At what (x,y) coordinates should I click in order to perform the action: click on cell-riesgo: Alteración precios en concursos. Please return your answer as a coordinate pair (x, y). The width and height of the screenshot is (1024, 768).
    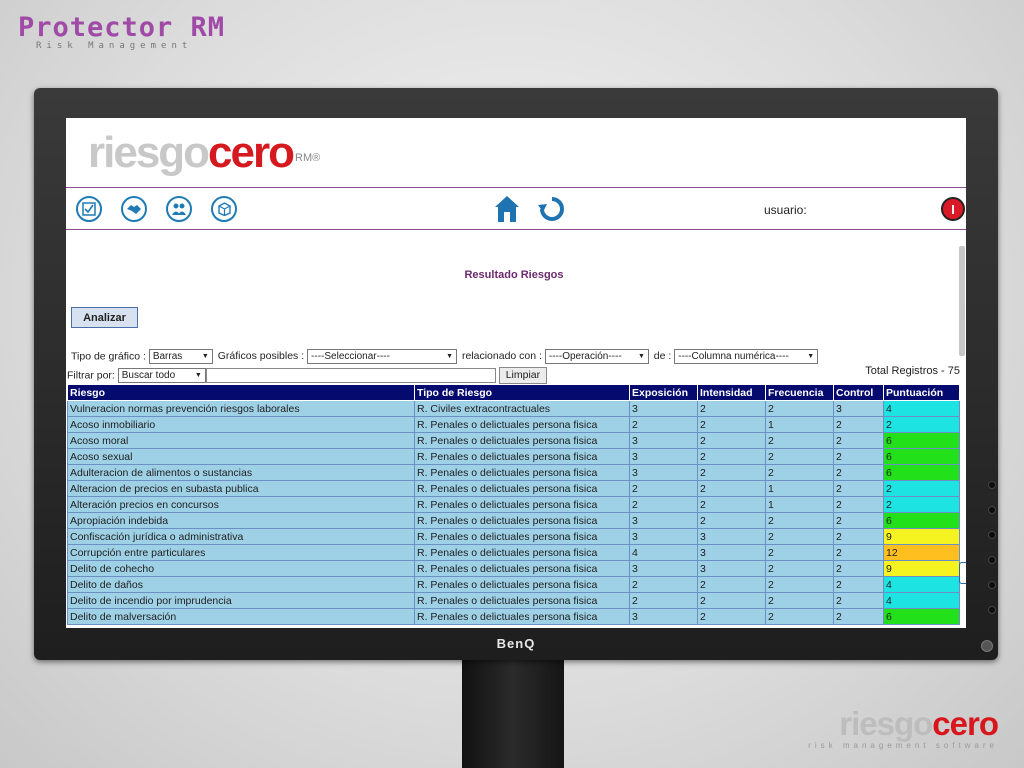
    Looking at the image, I should click on (241, 504).